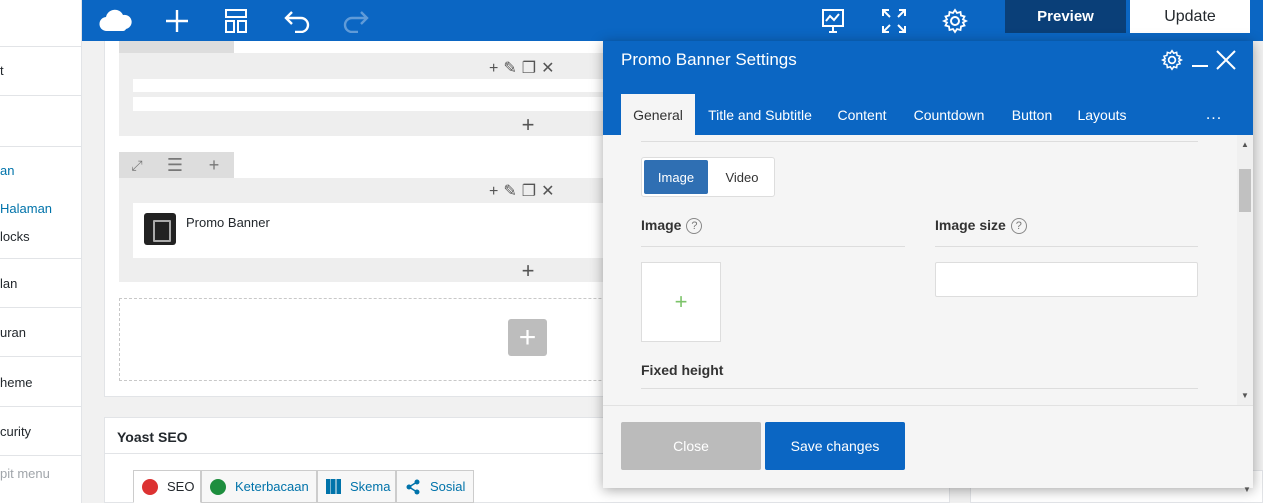 The width and height of the screenshot is (1263, 503). I want to click on menu-item: heme, so click(41, 382).